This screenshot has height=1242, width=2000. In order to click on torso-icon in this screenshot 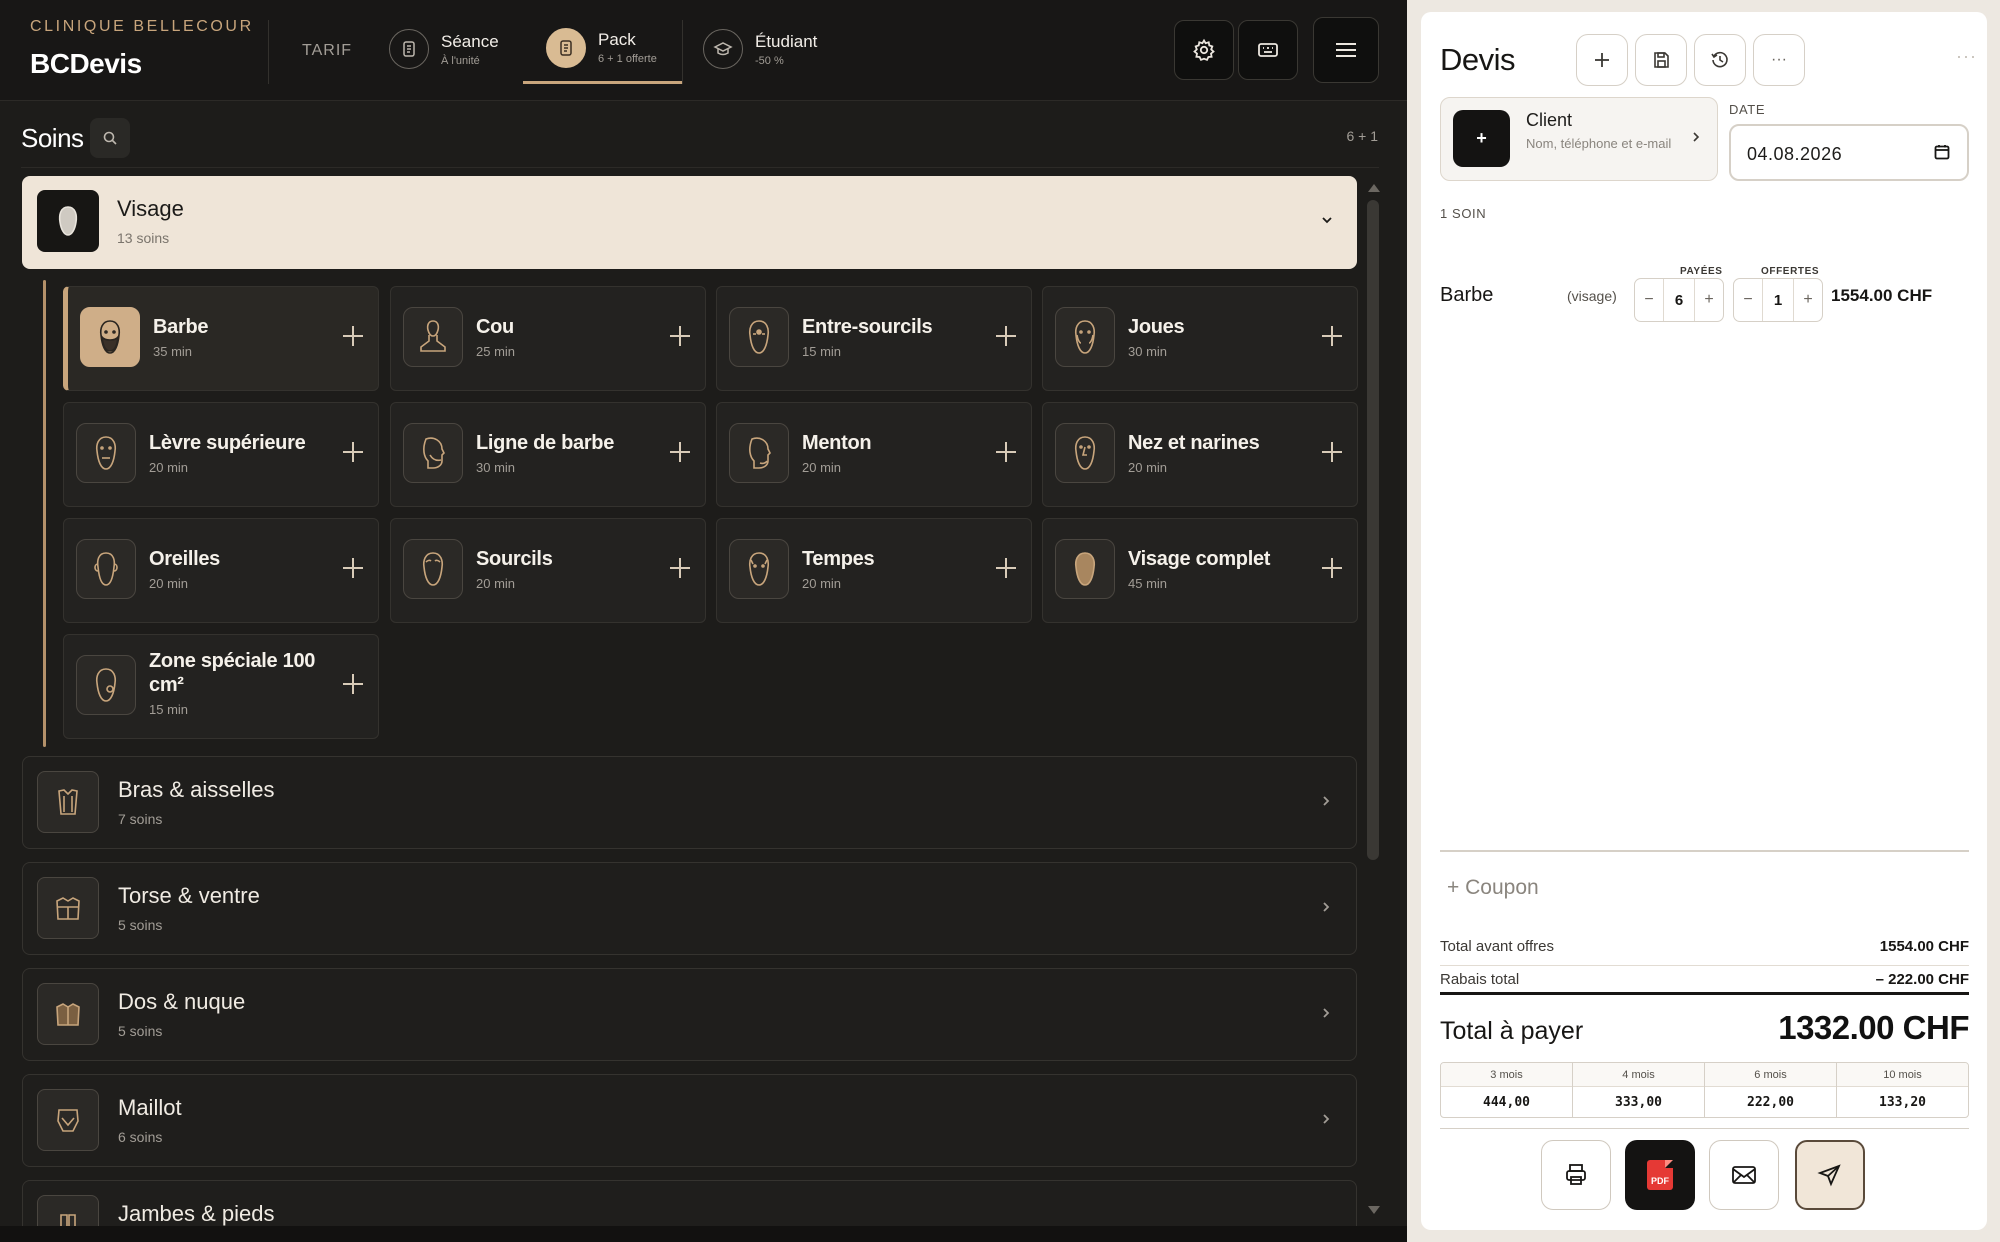, I will do `click(68, 908)`.